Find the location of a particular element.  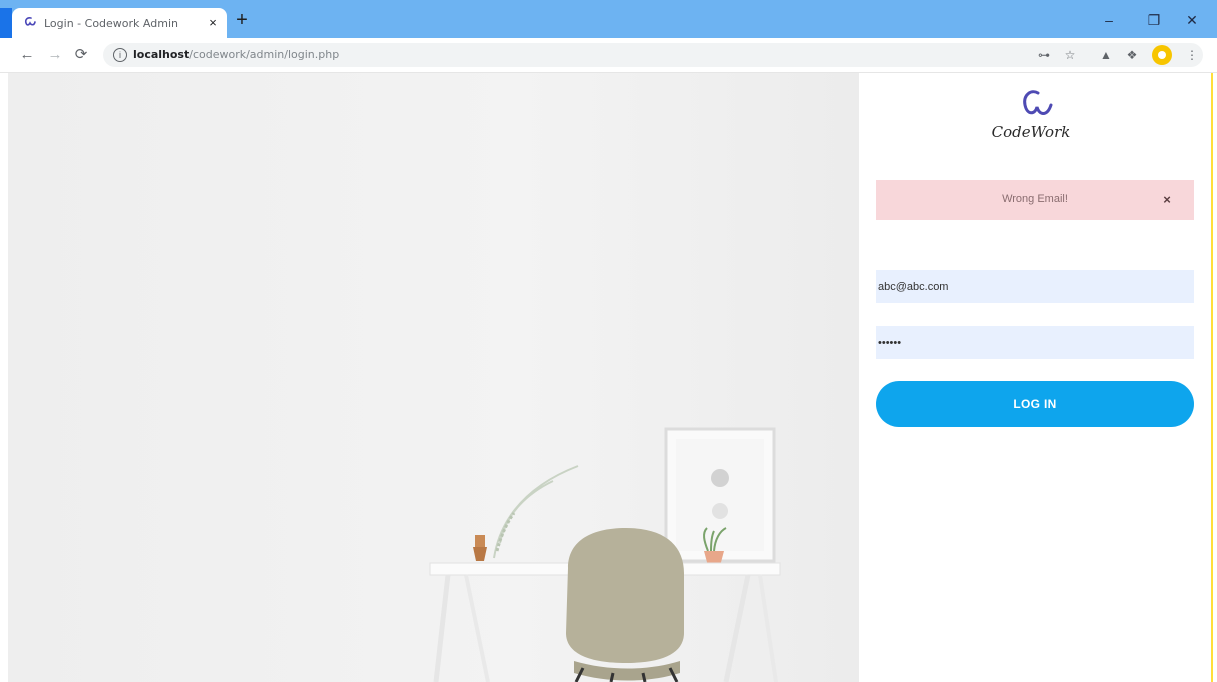

reload-icon: ⟳ is located at coordinates (81, 55).